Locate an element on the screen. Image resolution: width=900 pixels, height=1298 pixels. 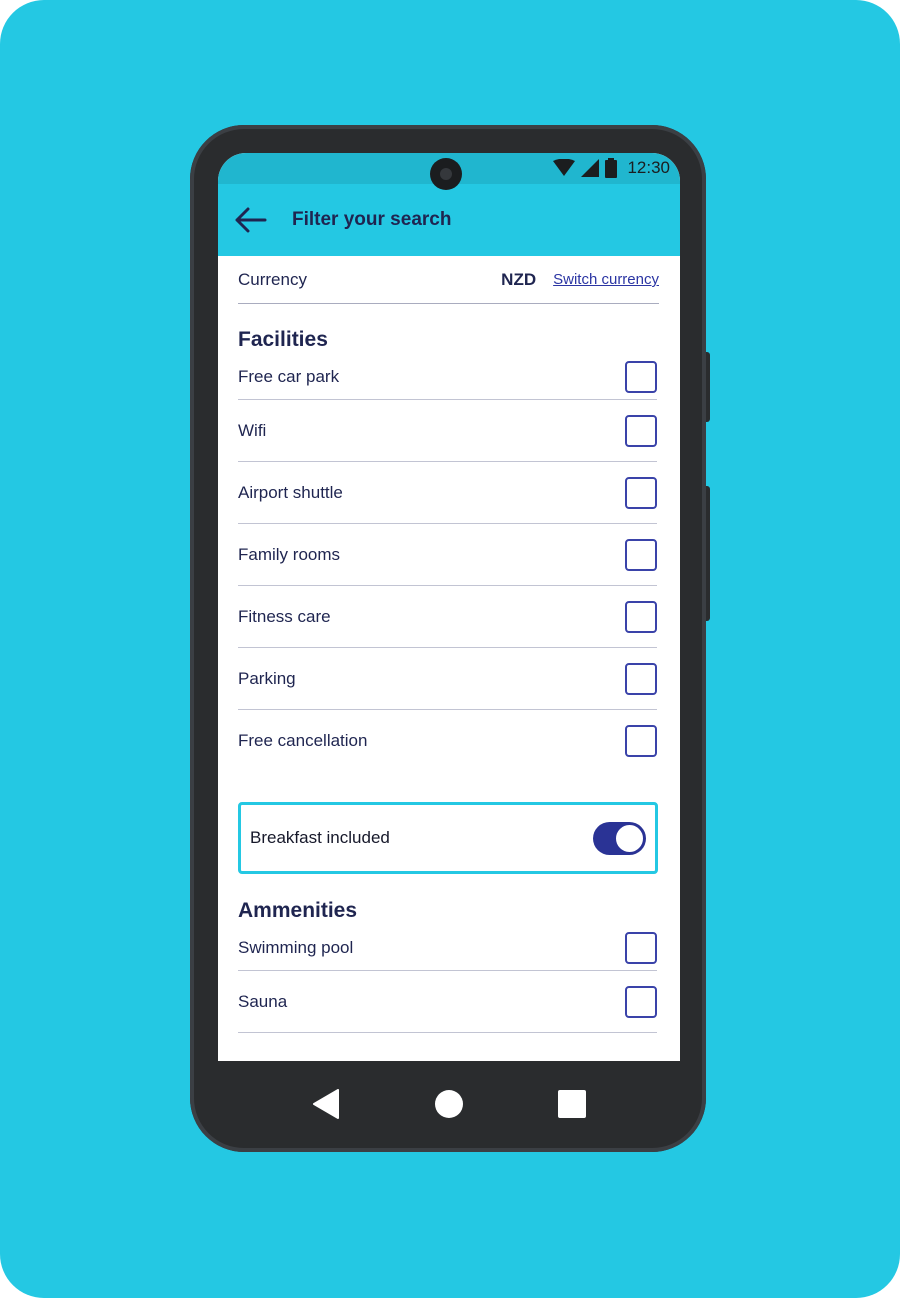
battery-icon is located at coordinates (611, 168).